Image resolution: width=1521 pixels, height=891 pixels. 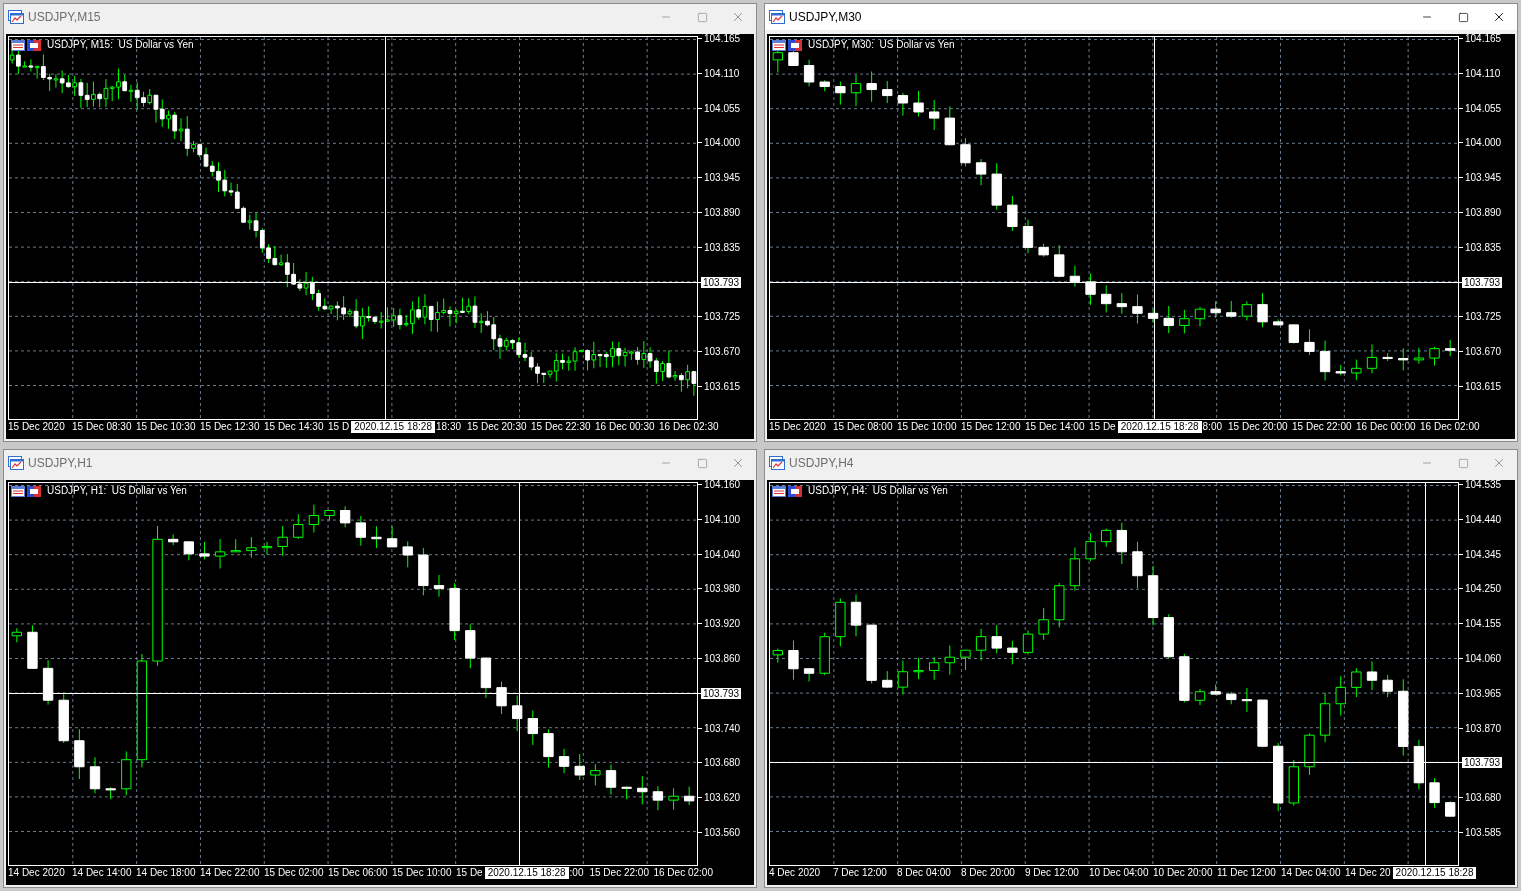 What do you see at coordinates (230, 873) in the screenshot?
I see `time-label: 14 Dec 22:00` at bounding box center [230, 873].